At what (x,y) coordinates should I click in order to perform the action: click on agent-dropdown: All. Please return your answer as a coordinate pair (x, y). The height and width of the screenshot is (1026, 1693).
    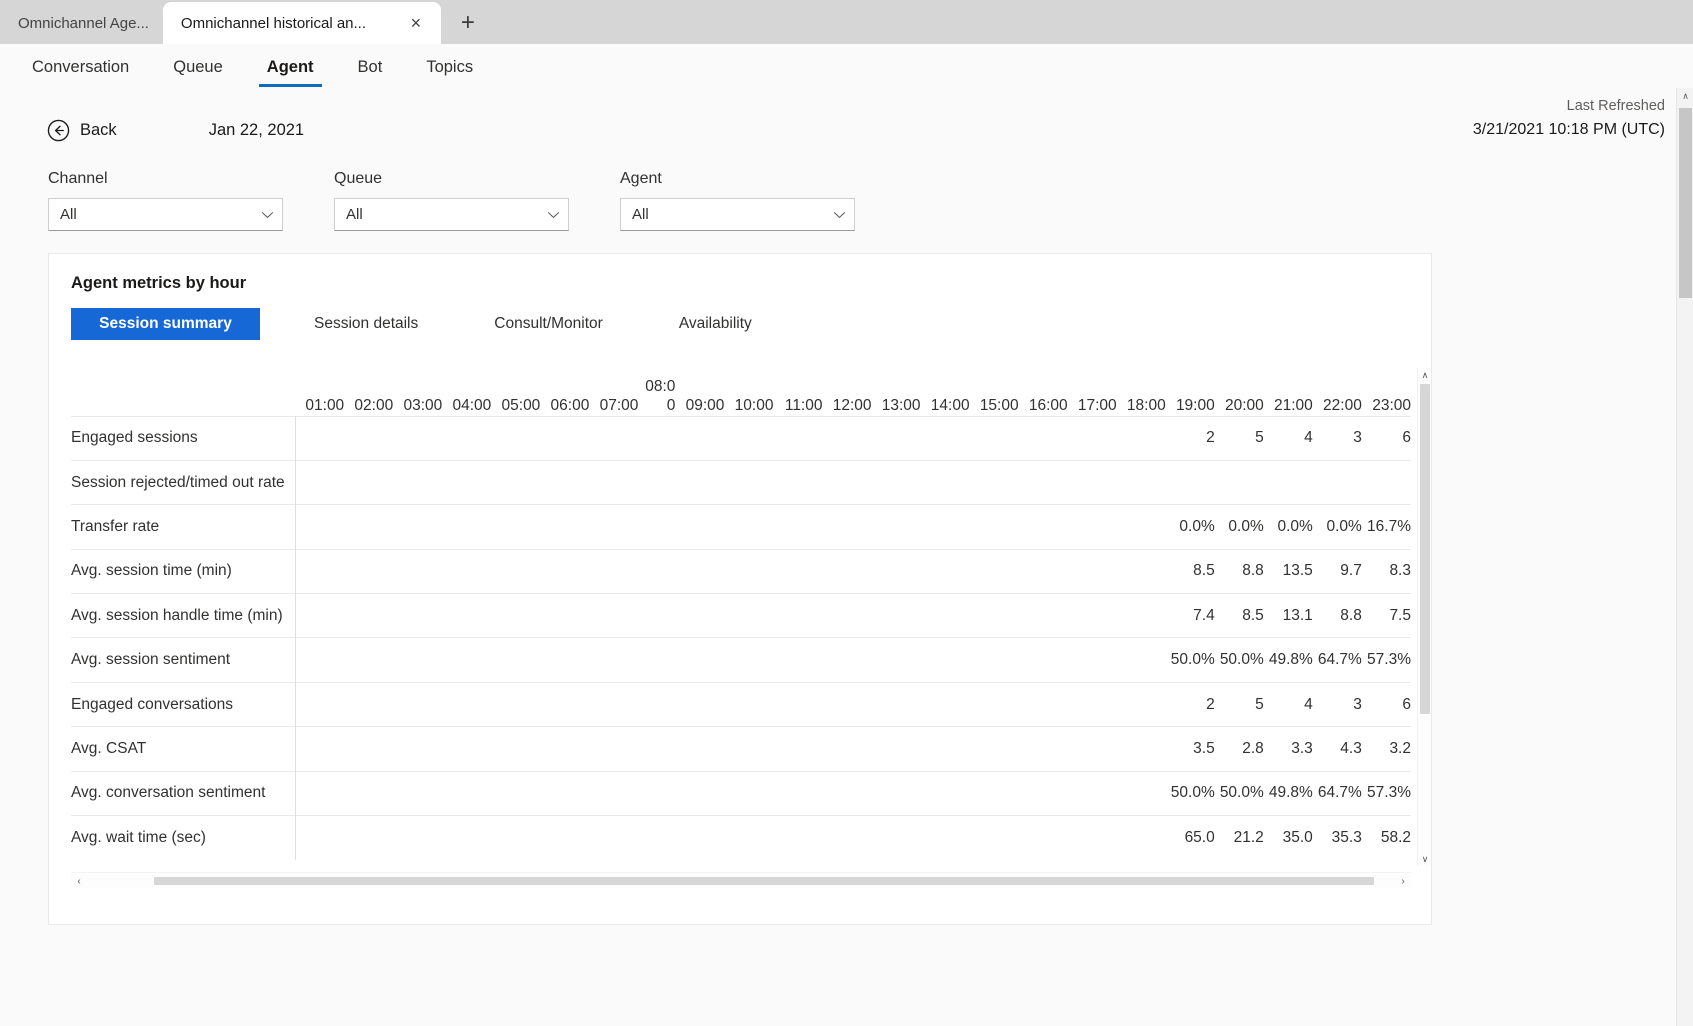
    Looking at the image, I should click on (737, 214).